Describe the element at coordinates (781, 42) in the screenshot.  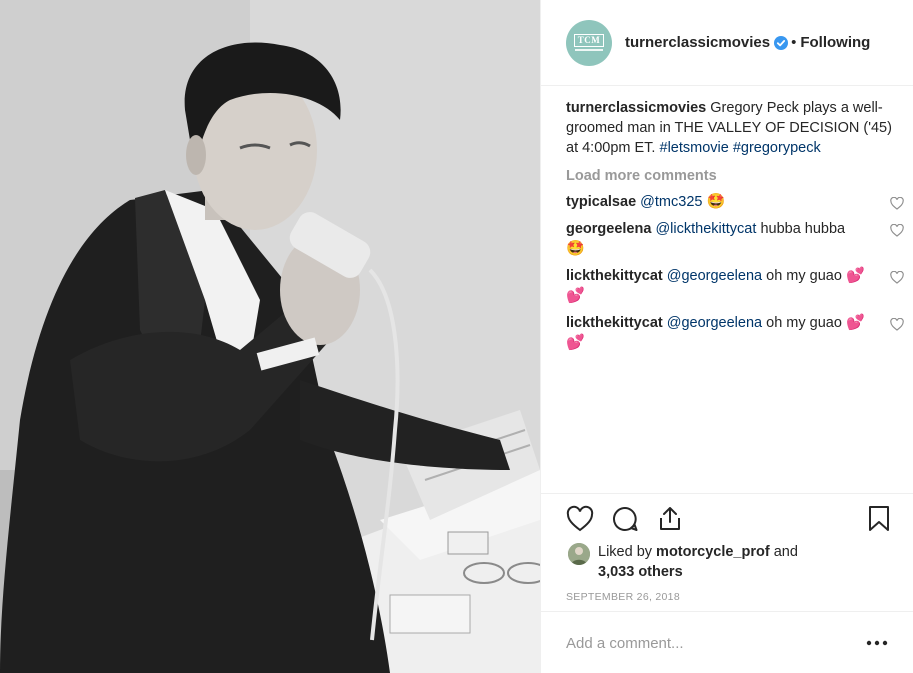
I see `verified-badge-icon` at that location.